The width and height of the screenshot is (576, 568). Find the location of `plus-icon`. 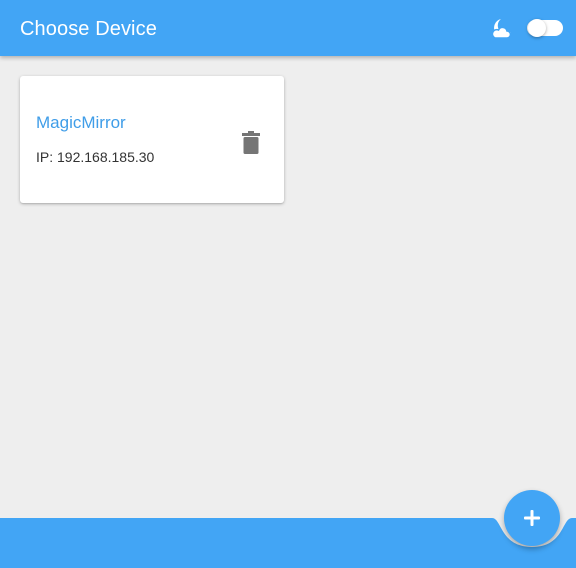

plus-icon is located at coordinates (532, 518).